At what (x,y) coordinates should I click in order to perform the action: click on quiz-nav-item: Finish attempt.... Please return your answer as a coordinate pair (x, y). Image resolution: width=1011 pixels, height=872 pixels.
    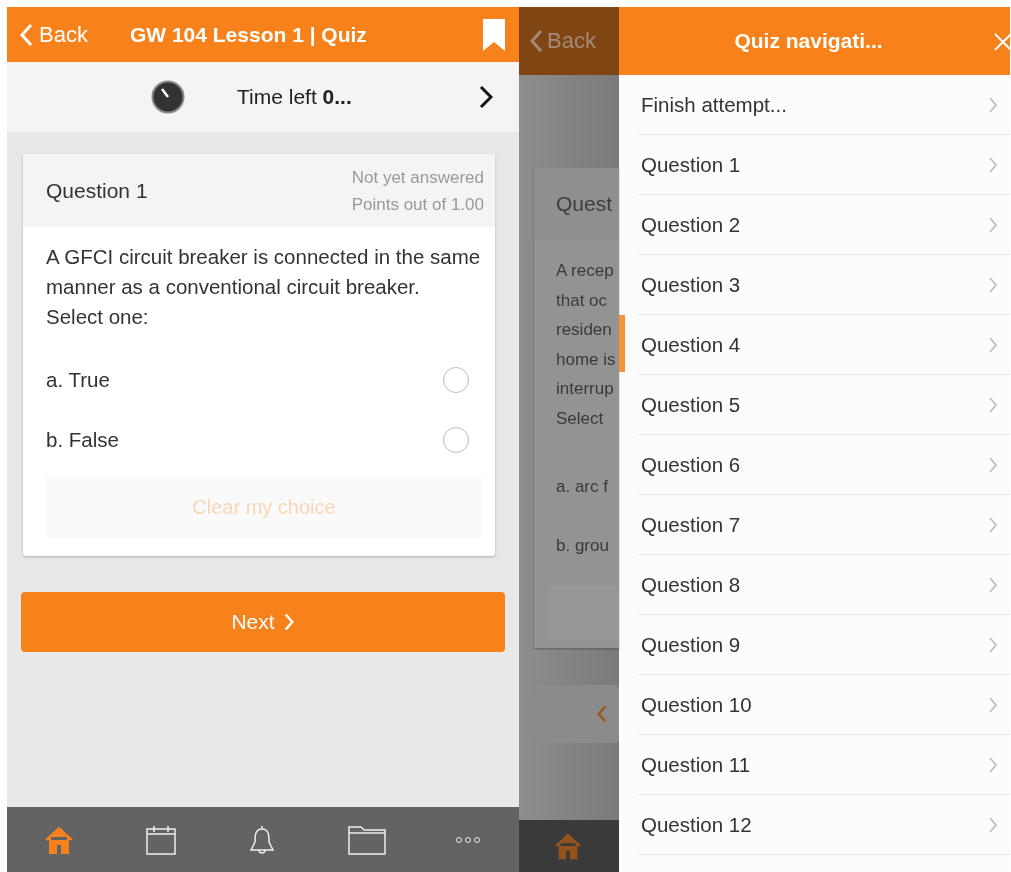
    Looking at the image, I should click on (824, 105).